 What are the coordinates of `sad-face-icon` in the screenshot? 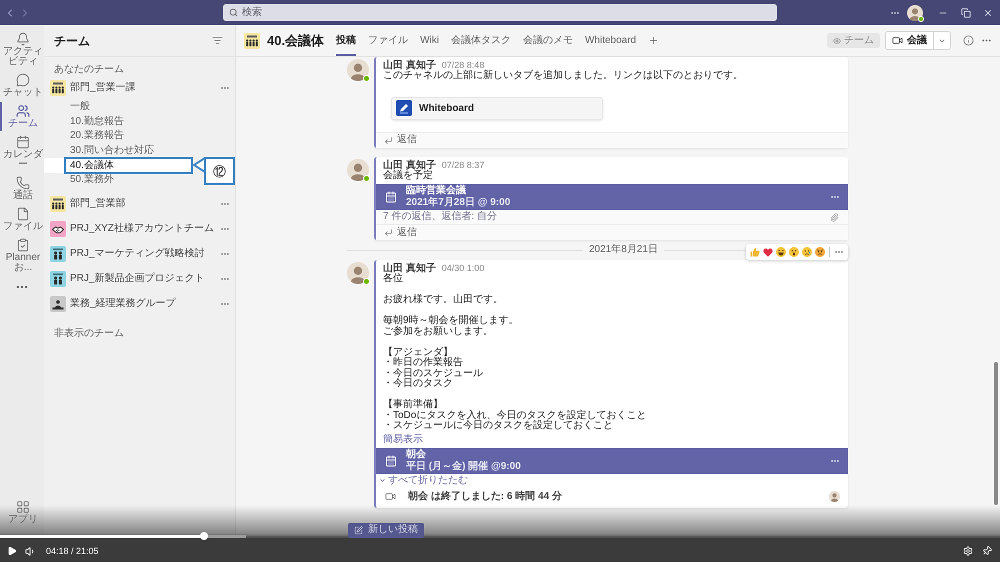 It's located at (807, 252).